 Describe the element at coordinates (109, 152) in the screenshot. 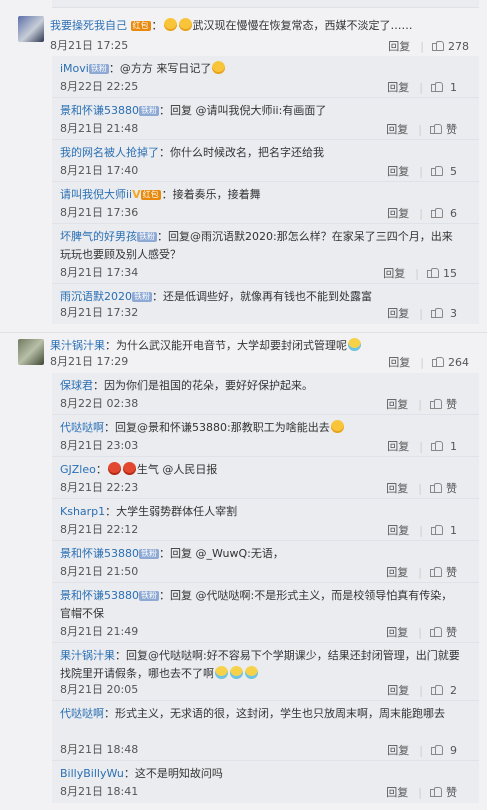

I see `reply-username: 我的网名被人抢掉了` at that location.